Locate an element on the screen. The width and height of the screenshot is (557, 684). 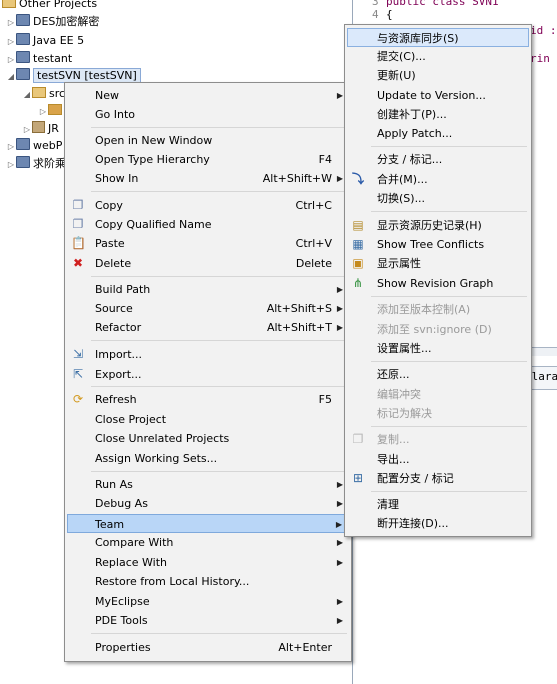
line-number: 4 is located at coordinates (375, 14).